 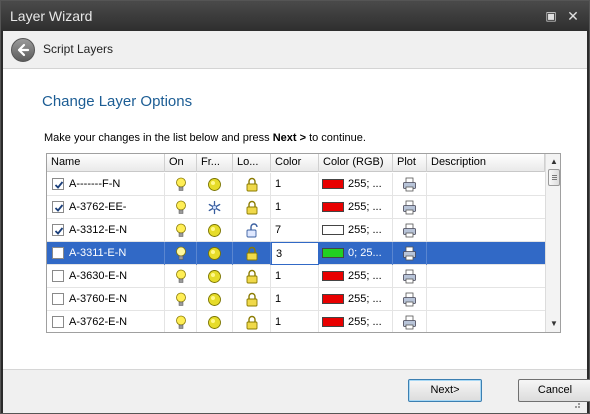 I want to click on name-cell: A-3762-EE-, so click(x=106, y=207).